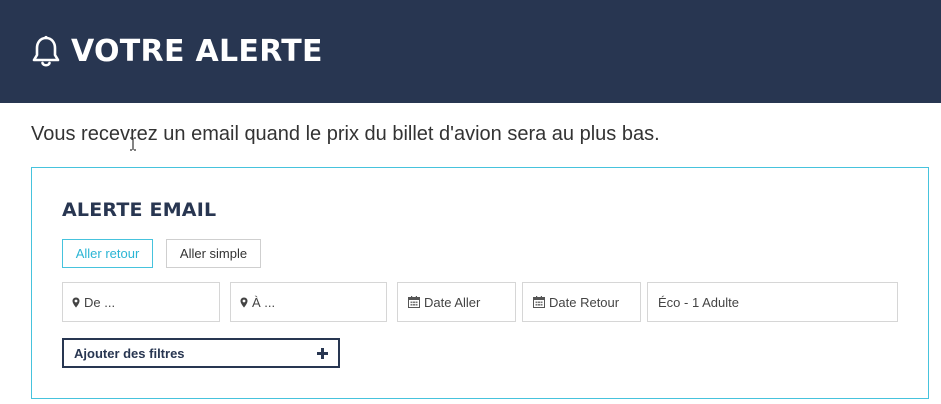  I want to click on add-filters-button: Ajouter des filtres, so click(201, 353).